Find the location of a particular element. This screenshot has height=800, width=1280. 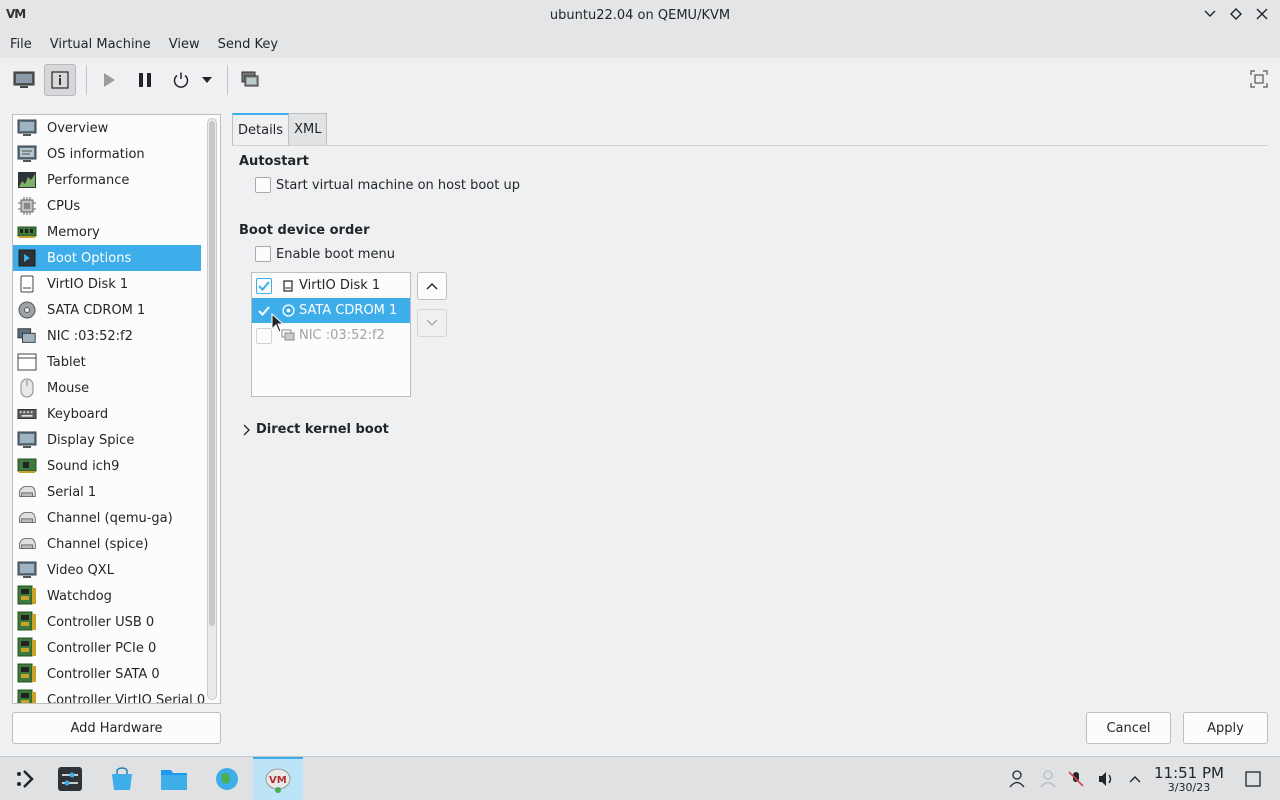

sidebar-item-boot-options: Boot Options is located at coordinates (107, 258).